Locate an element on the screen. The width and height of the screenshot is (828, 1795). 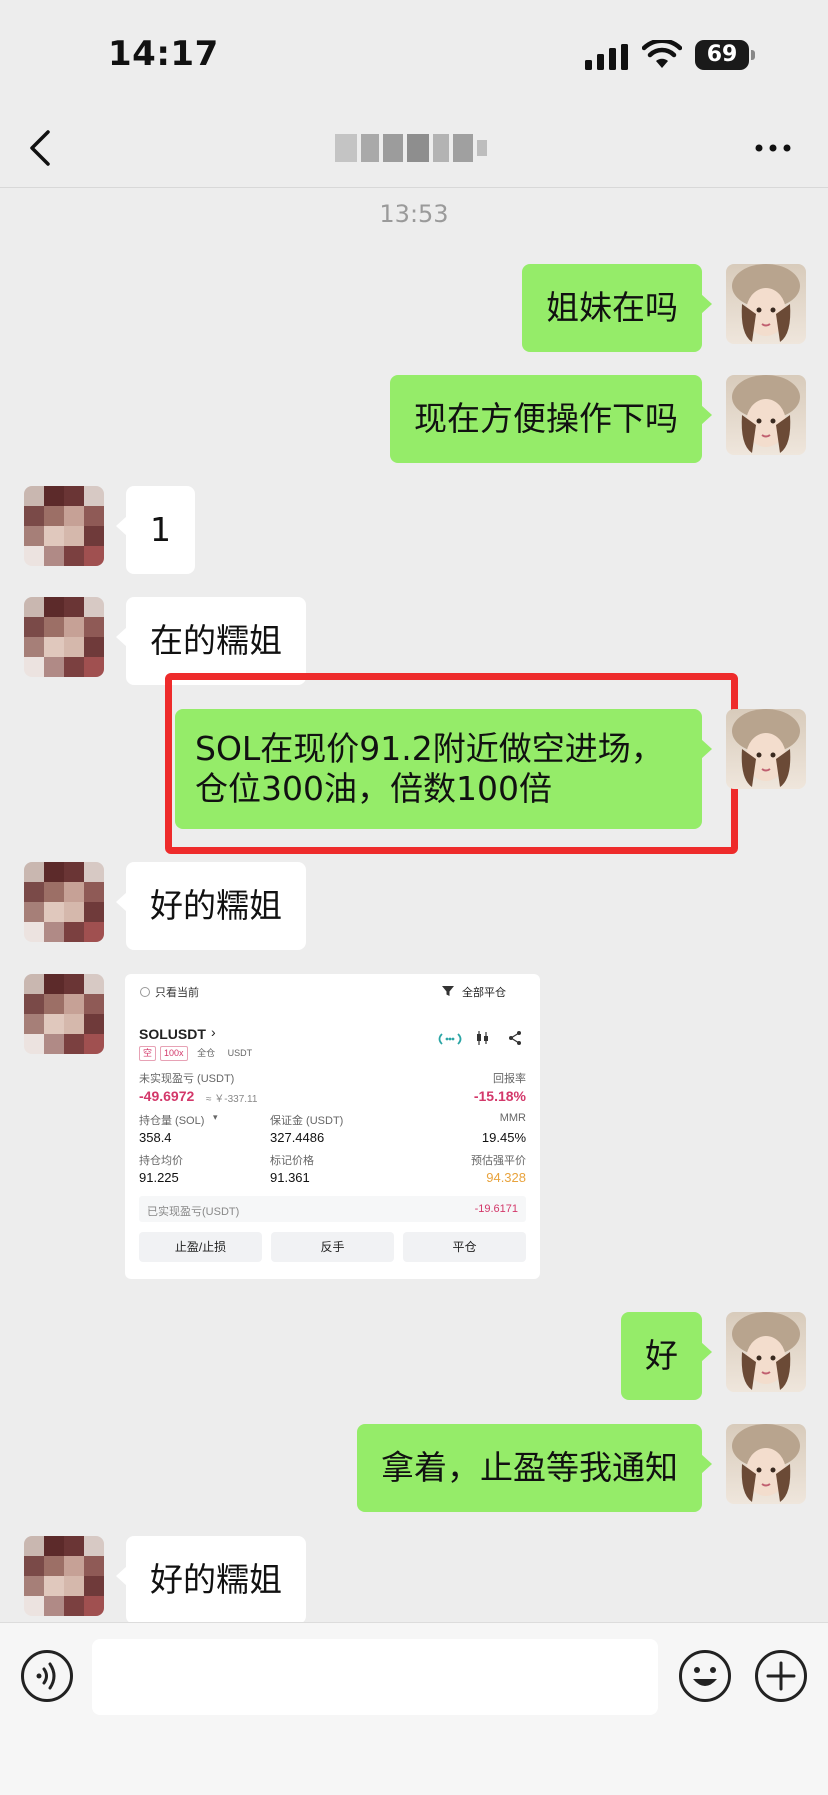
plus-icon is located at coordinates (781, 1676).